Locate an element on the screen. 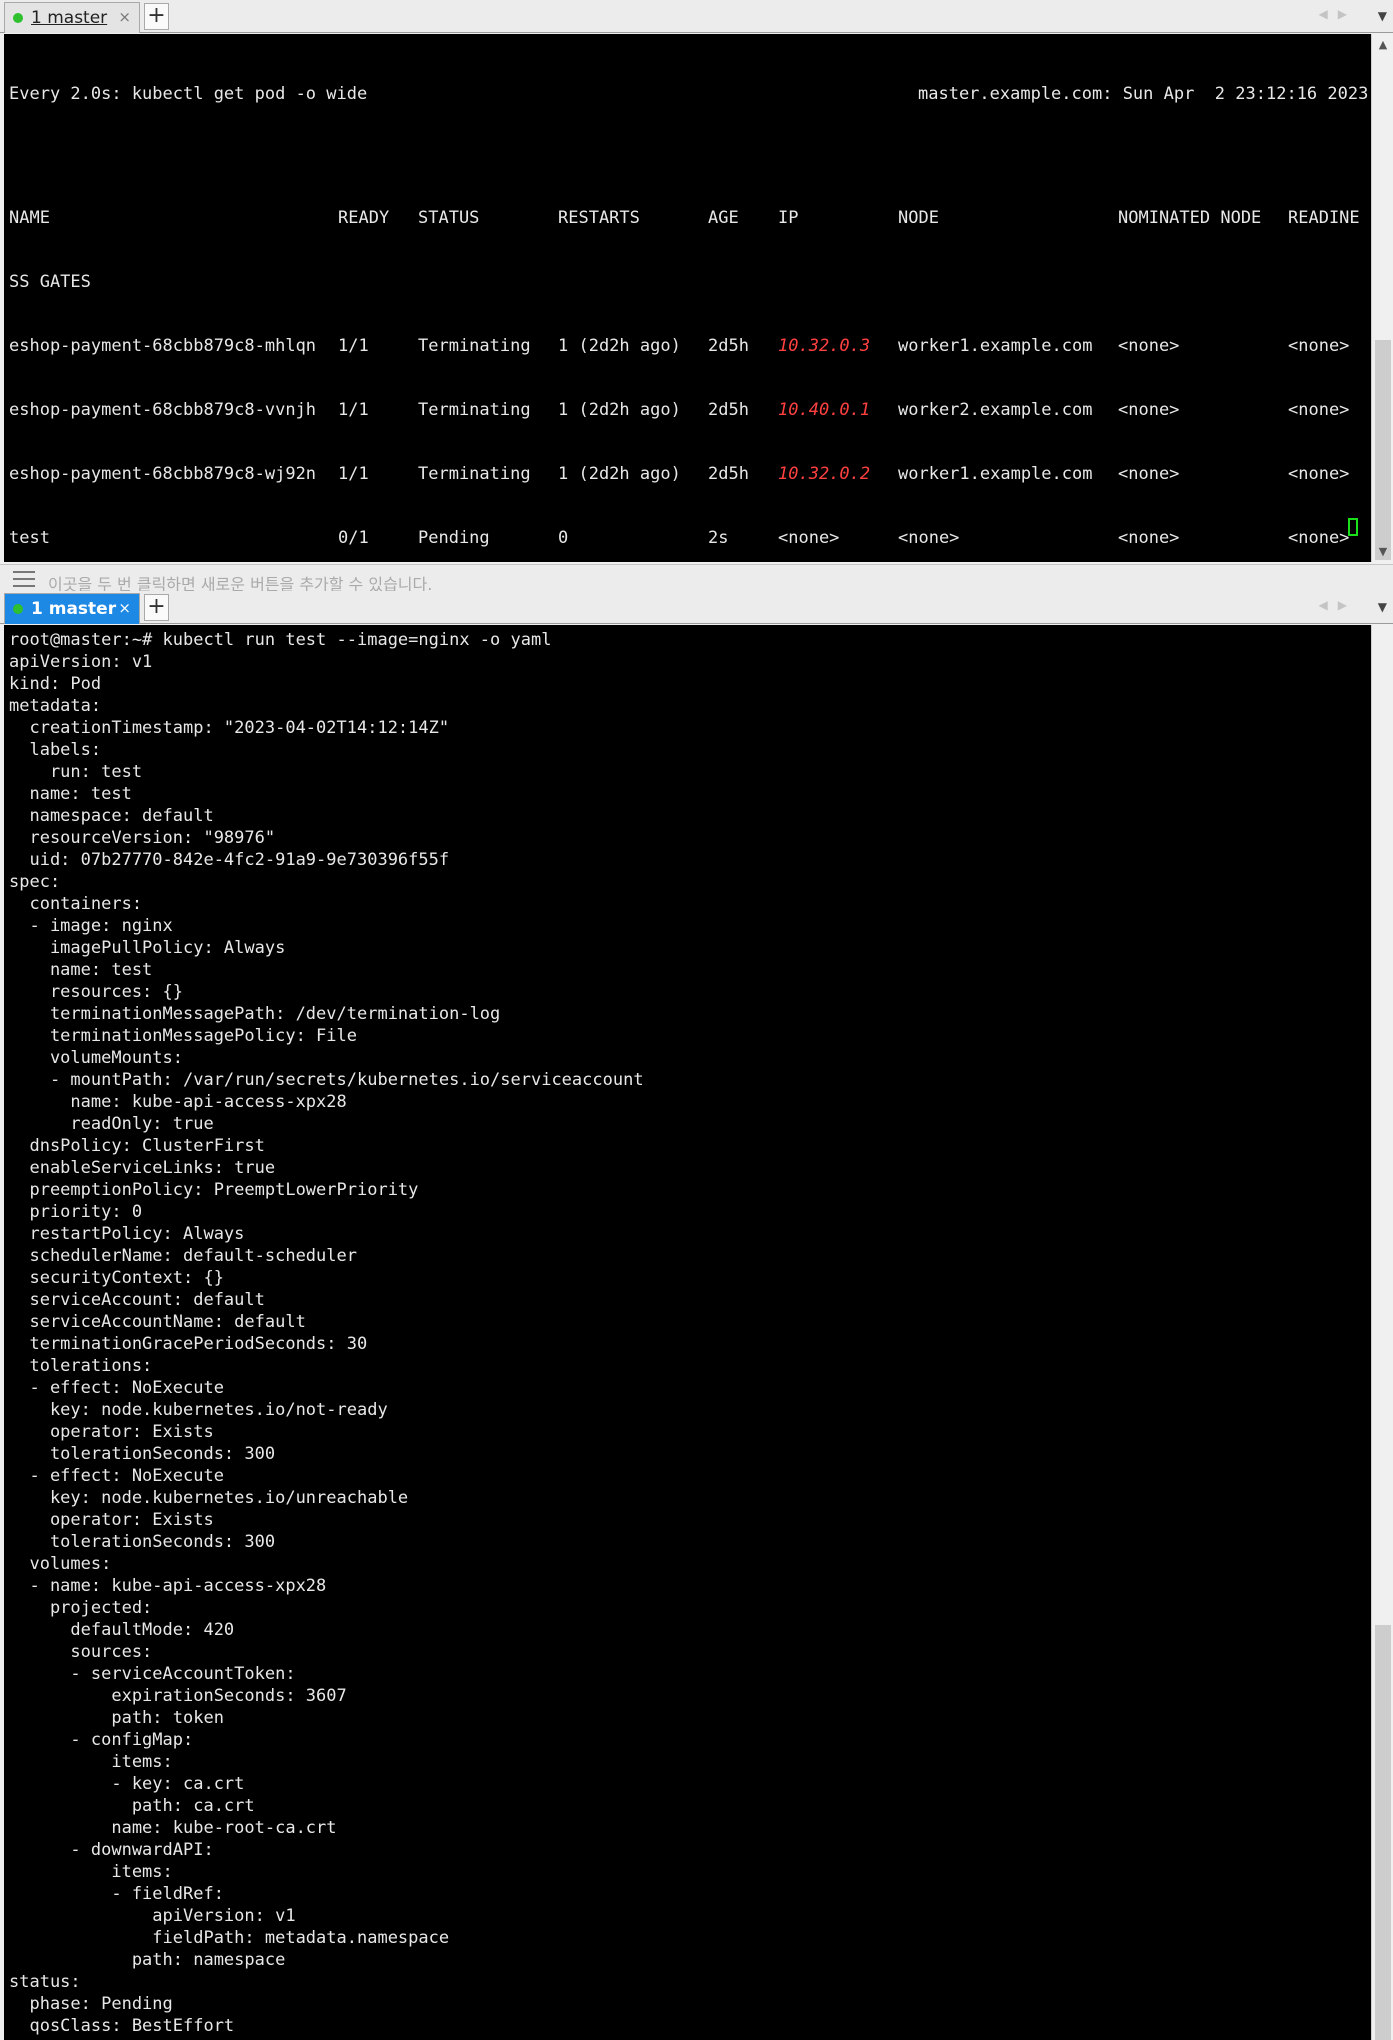 The image size is (1393, 2040). pod-status: Terminating is located at coordinates (474, 410).